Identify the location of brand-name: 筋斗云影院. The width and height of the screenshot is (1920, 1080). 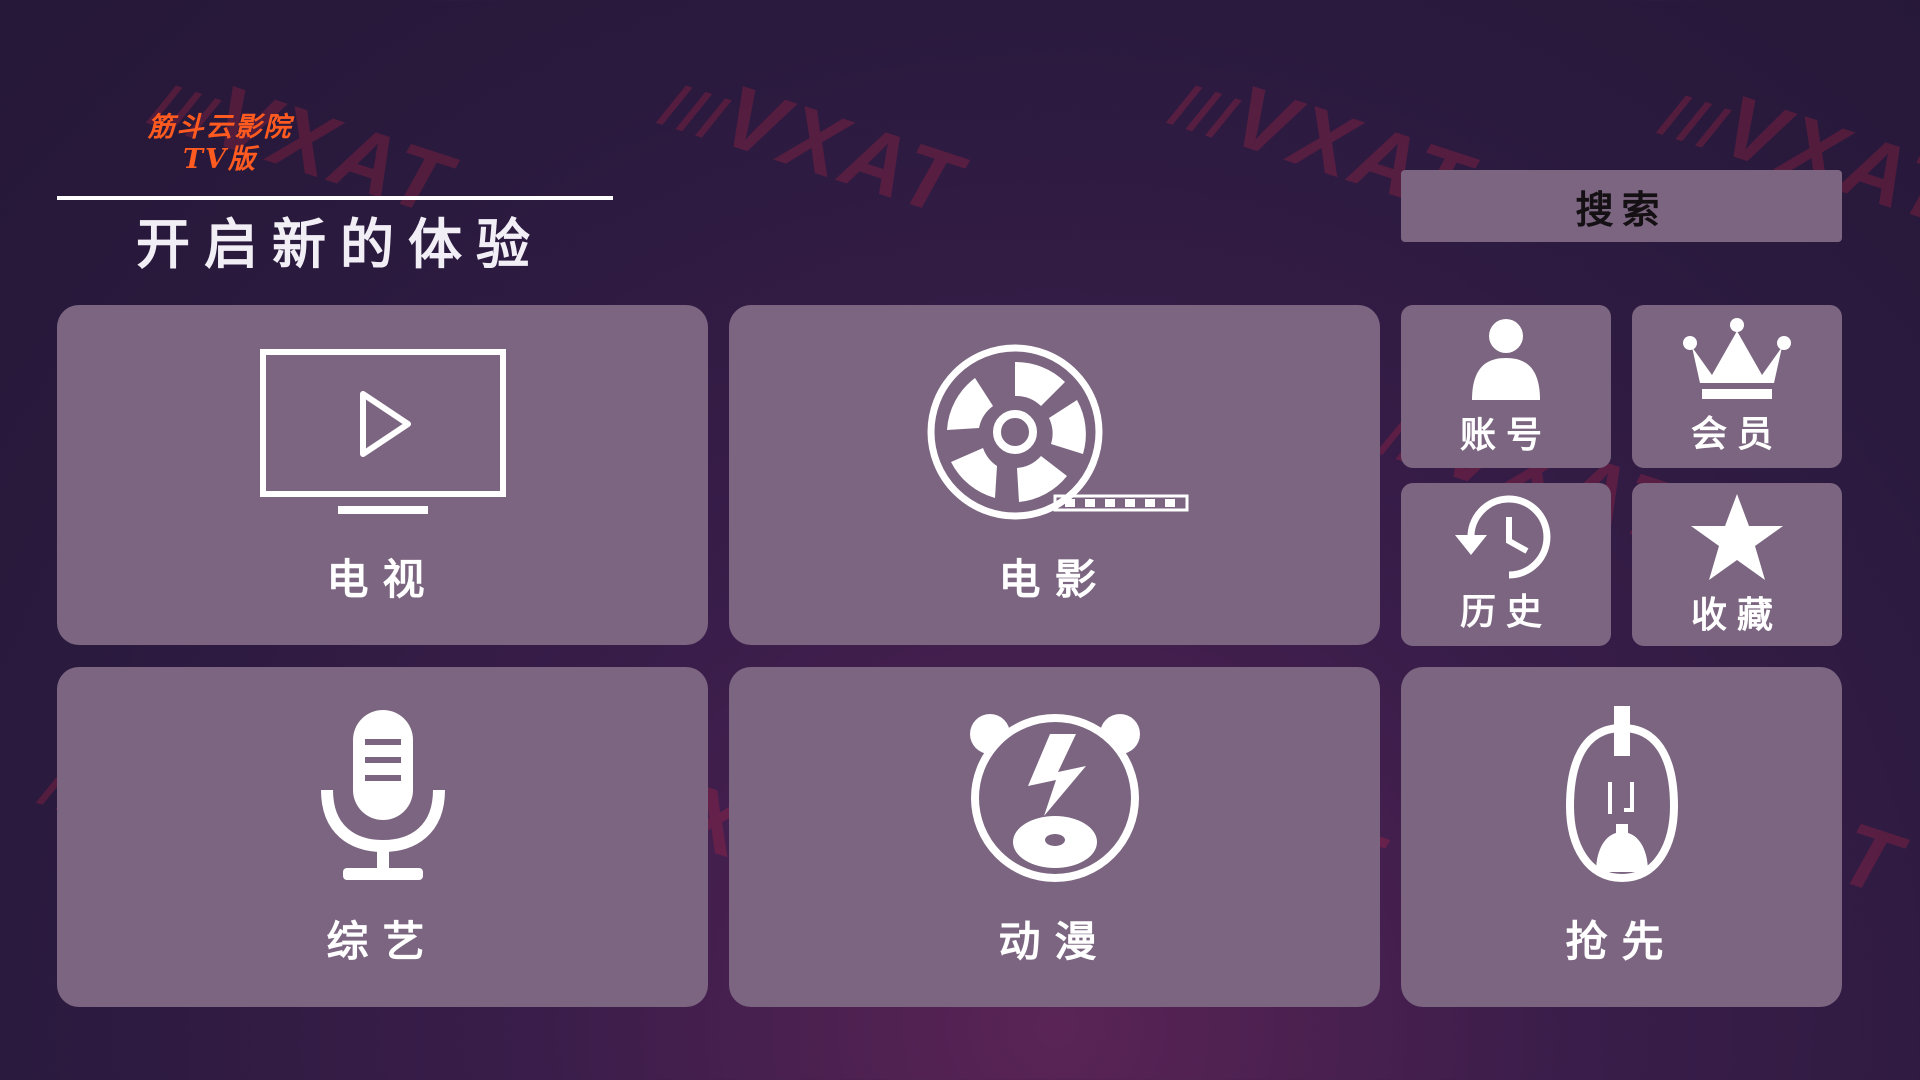
(220, 127).